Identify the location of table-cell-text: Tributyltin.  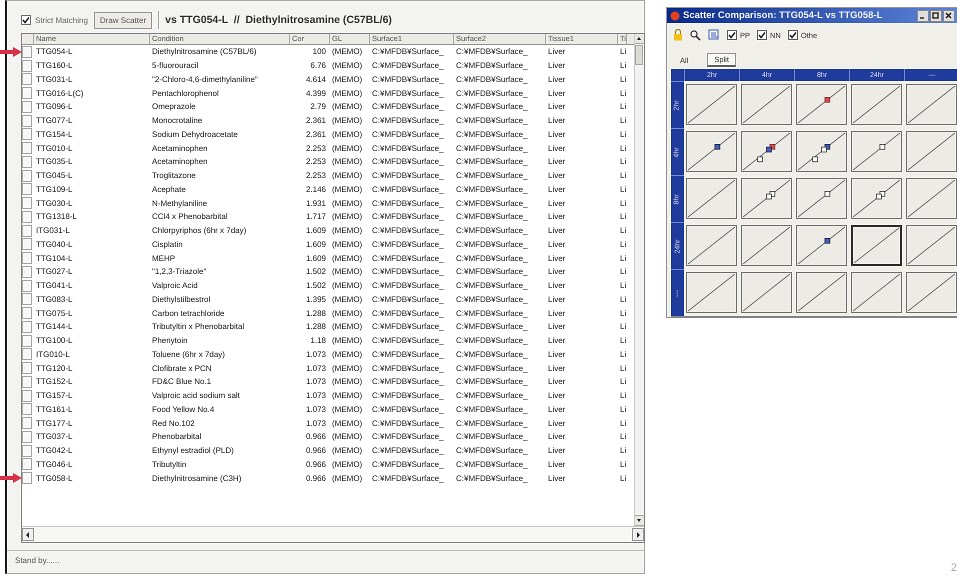
(169, 464).